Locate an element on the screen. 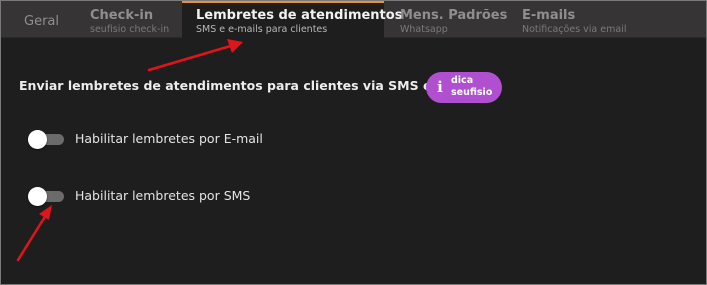 This screenshot has height=285, width=707. annotation-arrow-toggle is located at coordinates (34, 233).